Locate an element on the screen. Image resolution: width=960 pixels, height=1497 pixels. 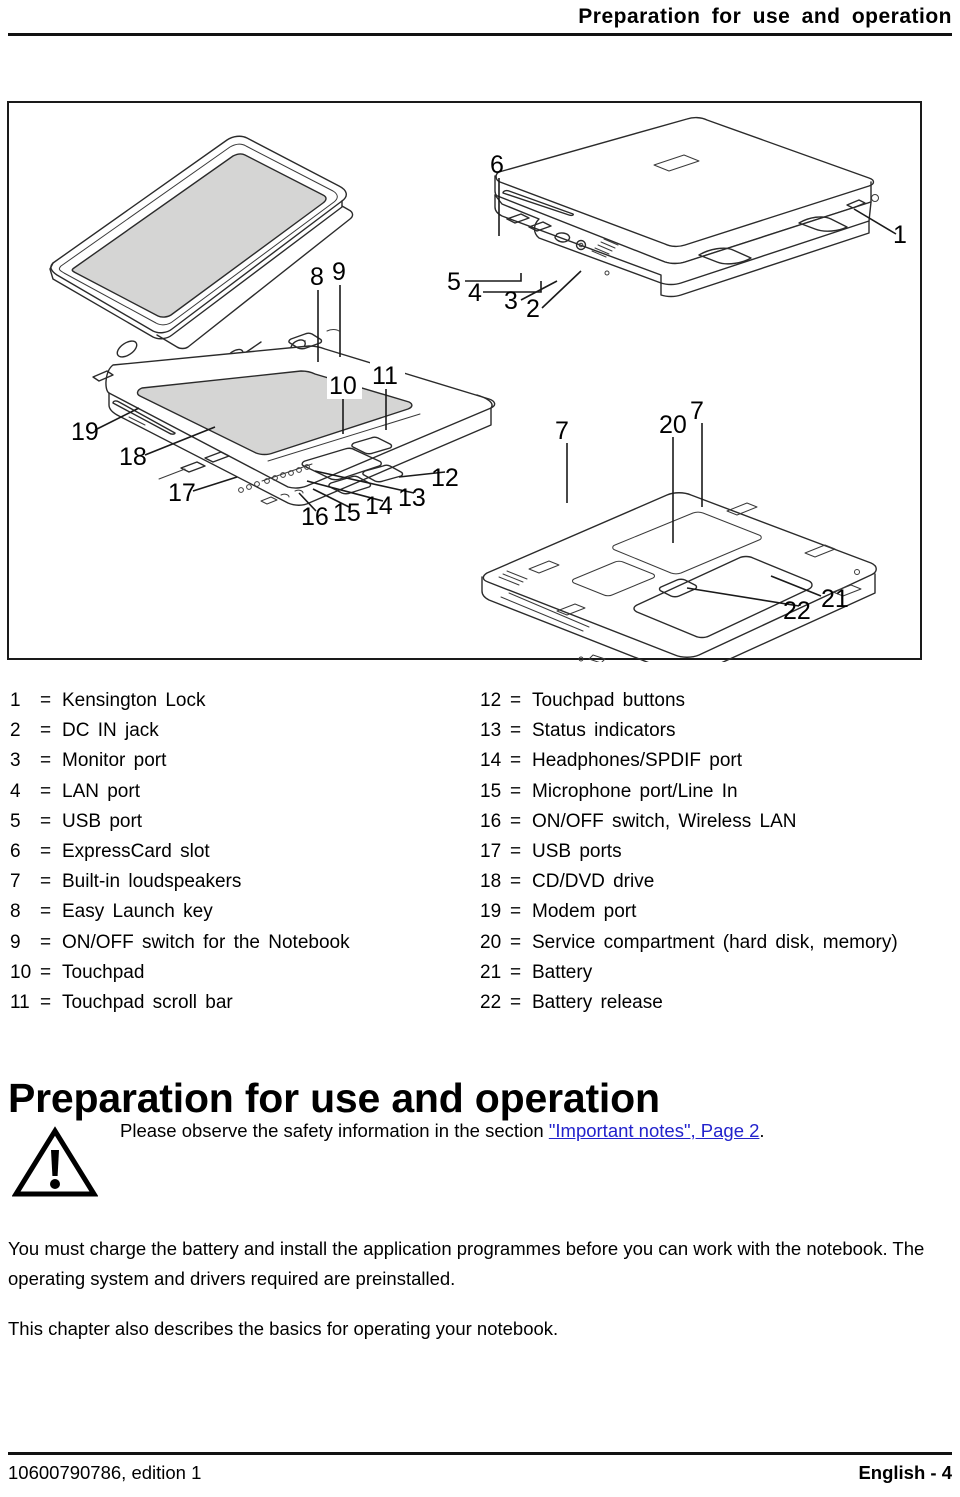
legend-number: 17 is located at coordinates (491, 851).